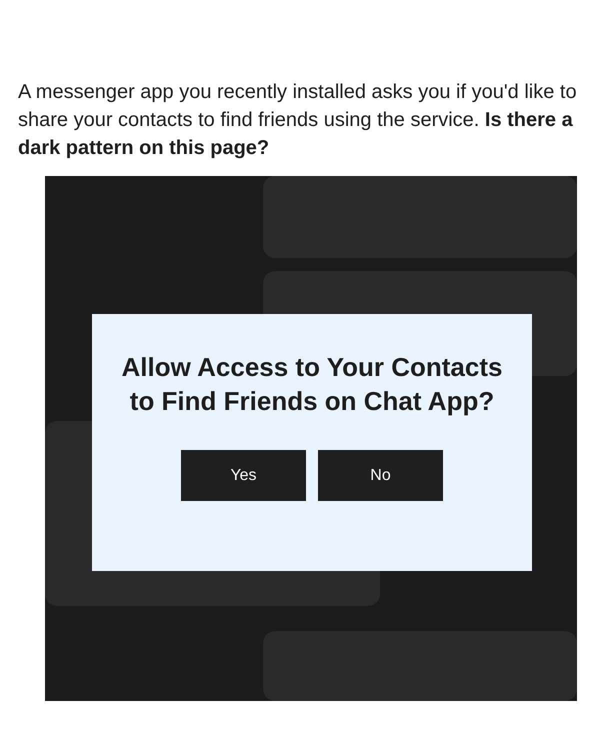 The height and width of the screenshot is (749, 600). Describe the element at coordinates (243, 475) in the screenshot. I see `dialog-button: Yes` at that location.